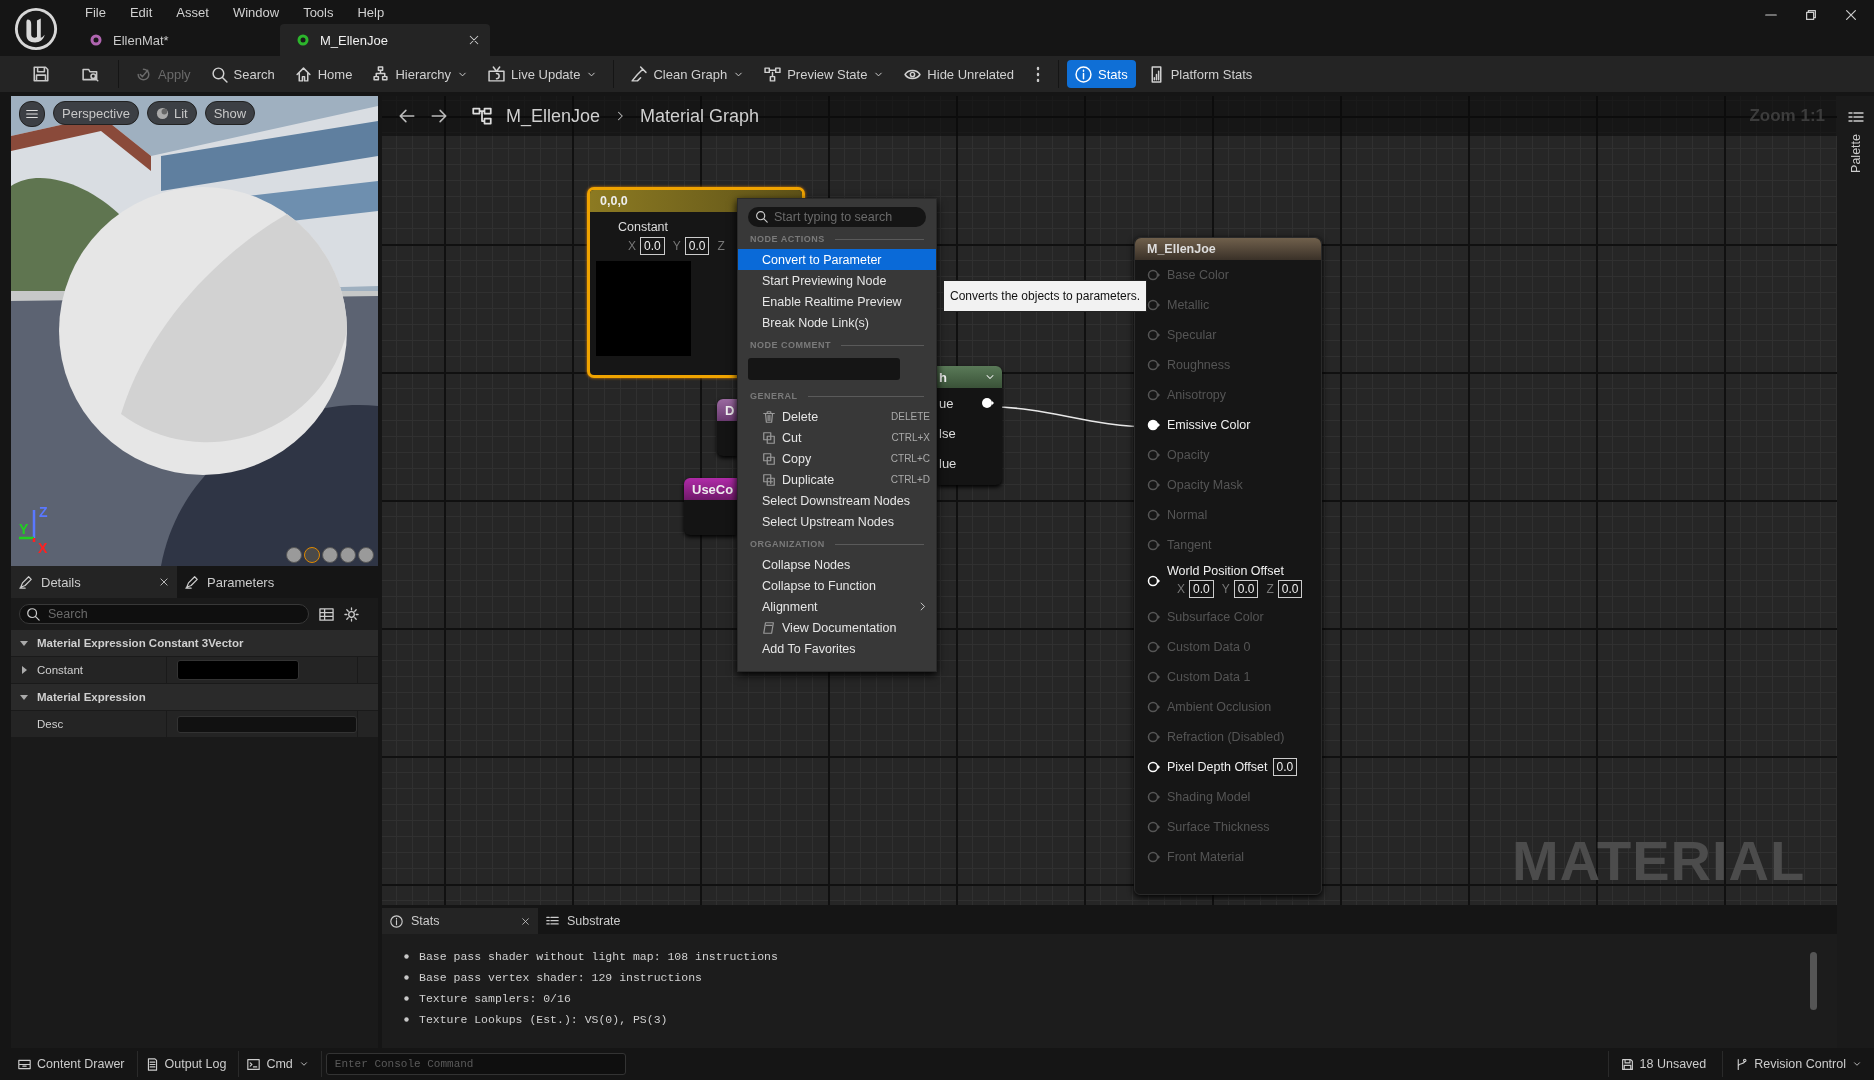 This screenshot has height=1080, width=1874. I want to click on menu-item: Duplicate CTRL+D, so click(837, 479).